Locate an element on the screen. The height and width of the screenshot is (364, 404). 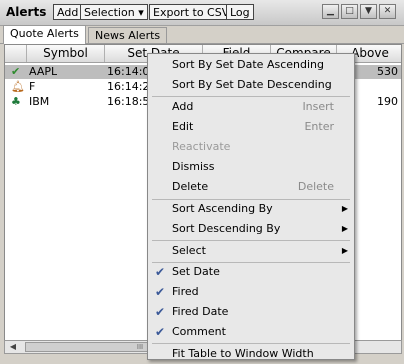
export-csv-button: Export to CSV is located at coordinates (191, 12).